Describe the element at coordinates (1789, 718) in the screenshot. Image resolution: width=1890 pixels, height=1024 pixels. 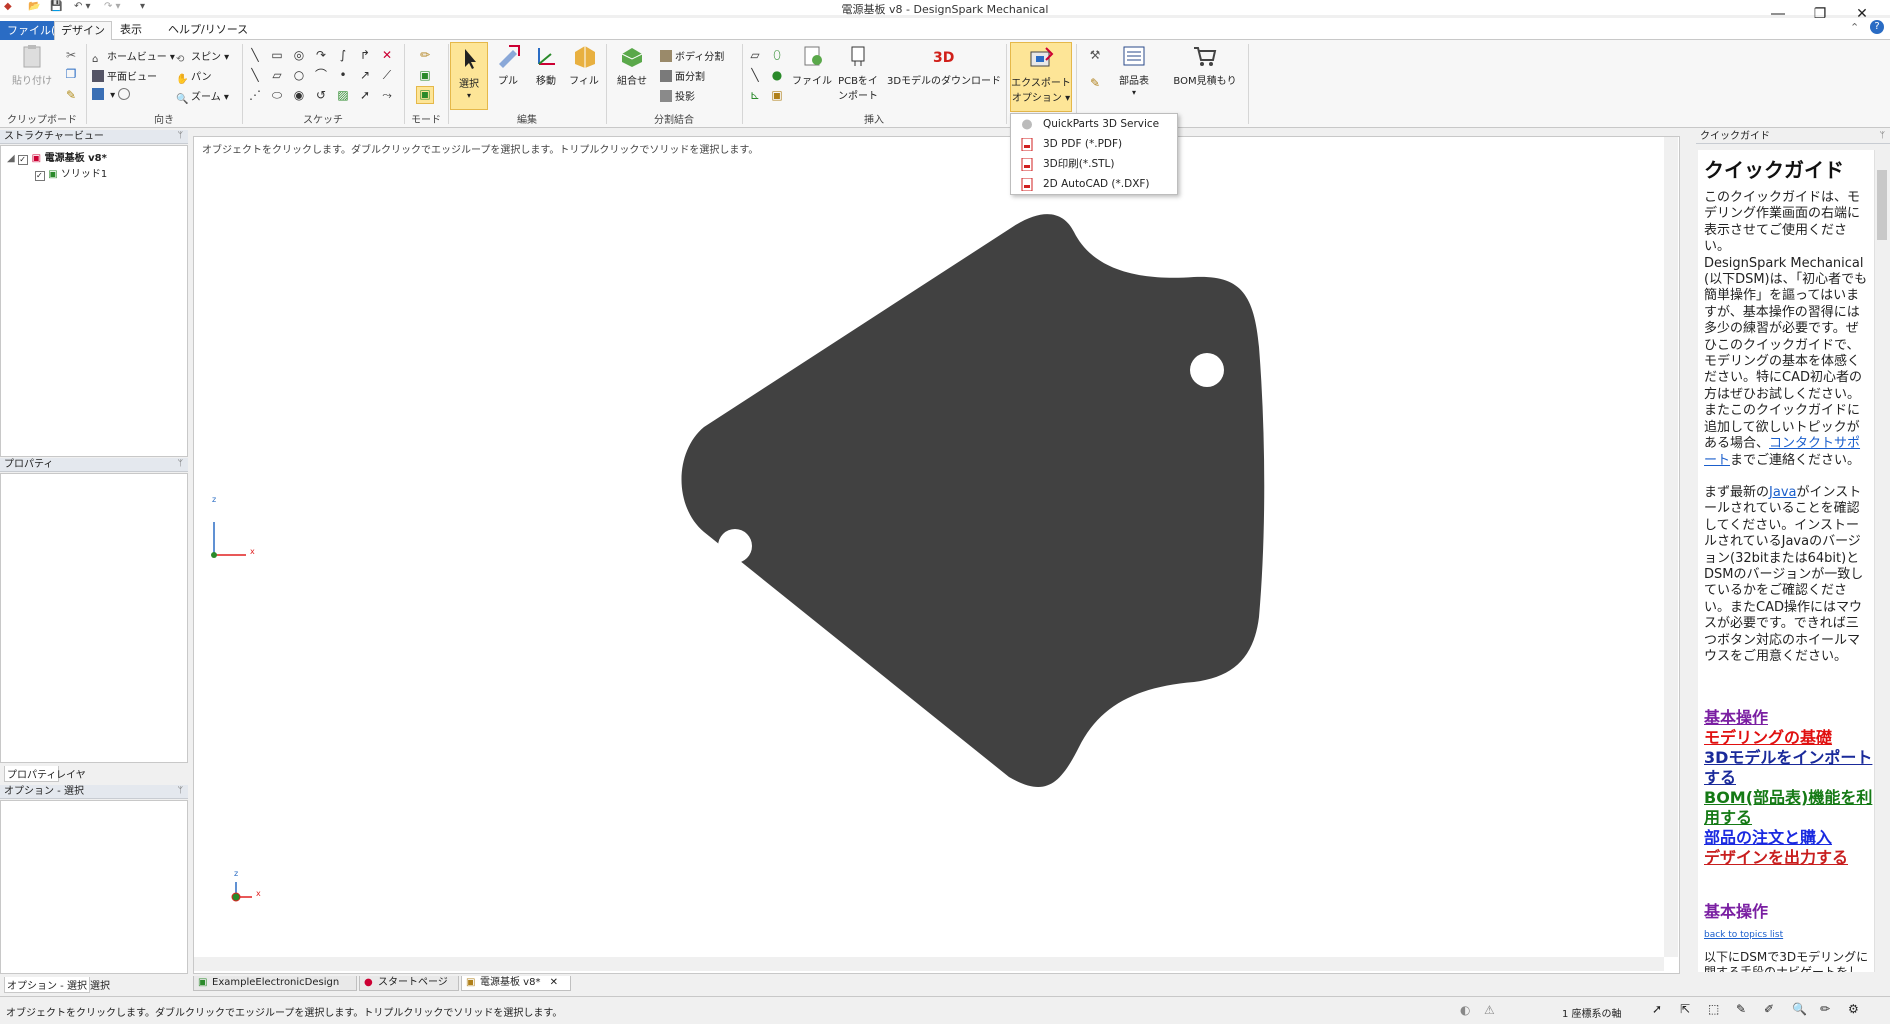
I see `topic-link-basic-ops: 基本操作` at that location.